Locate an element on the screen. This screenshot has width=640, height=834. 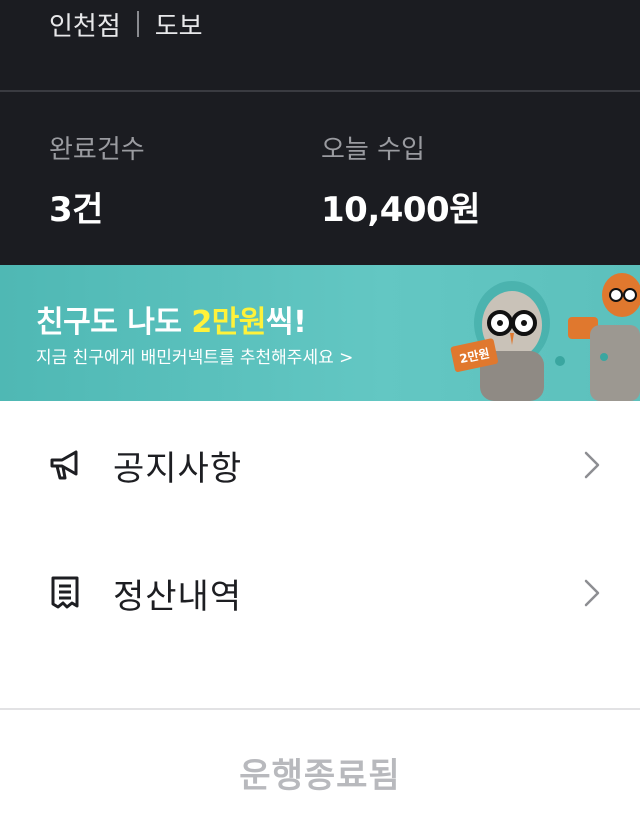
completed-count-label: 완료건수 is located at coordinates (97, 150).